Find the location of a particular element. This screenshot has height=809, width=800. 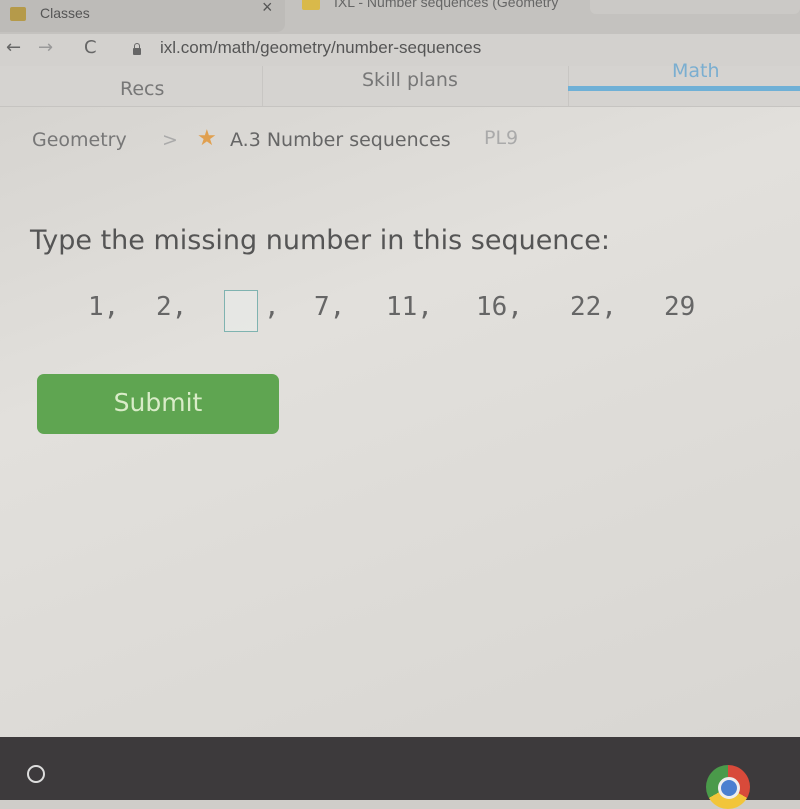

skill-code: PL9 is located at coordinates (501, 138).